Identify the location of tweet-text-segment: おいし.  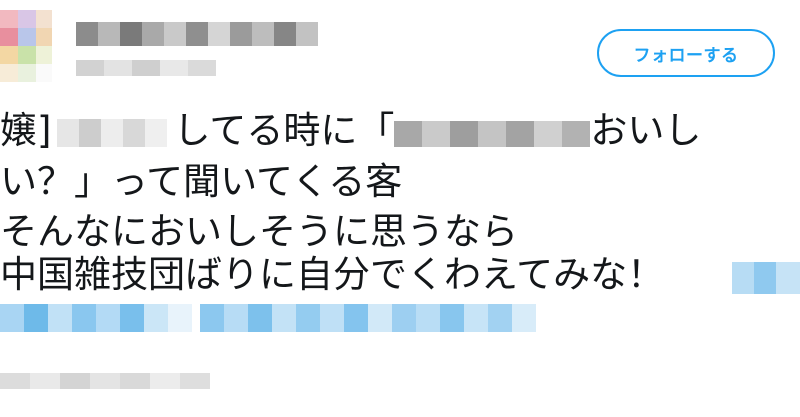
(646, 130).